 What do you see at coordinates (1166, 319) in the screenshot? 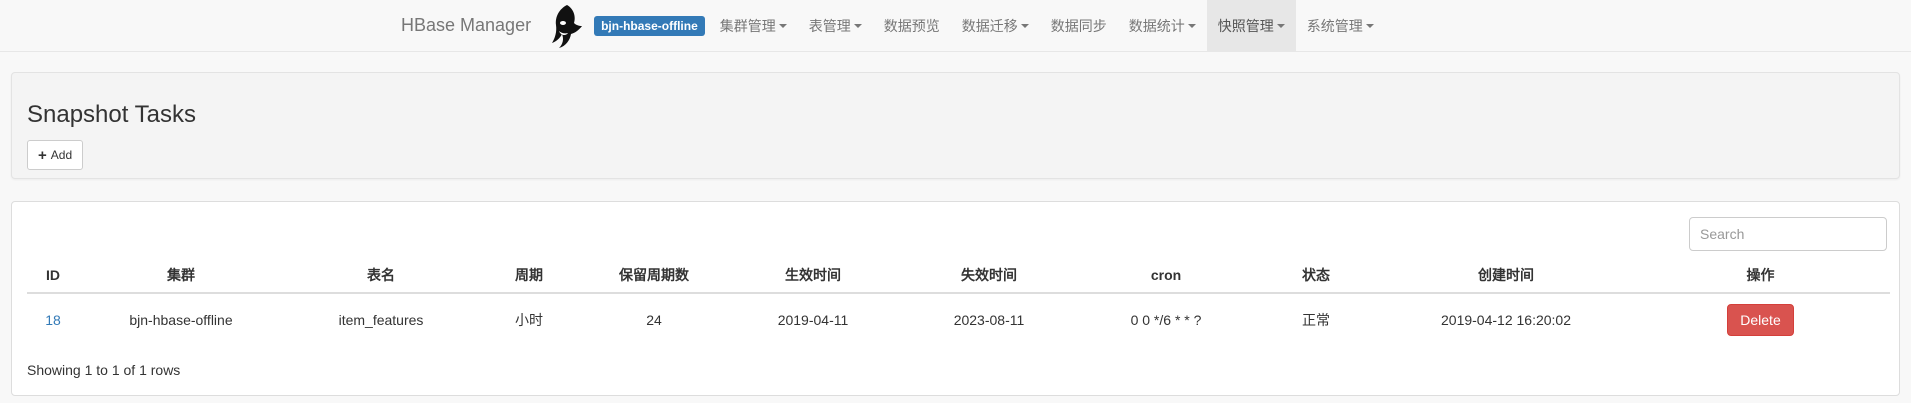
I see `cell-cron: 0 0 */6 * * ?` at bounding box center [1166, 319].